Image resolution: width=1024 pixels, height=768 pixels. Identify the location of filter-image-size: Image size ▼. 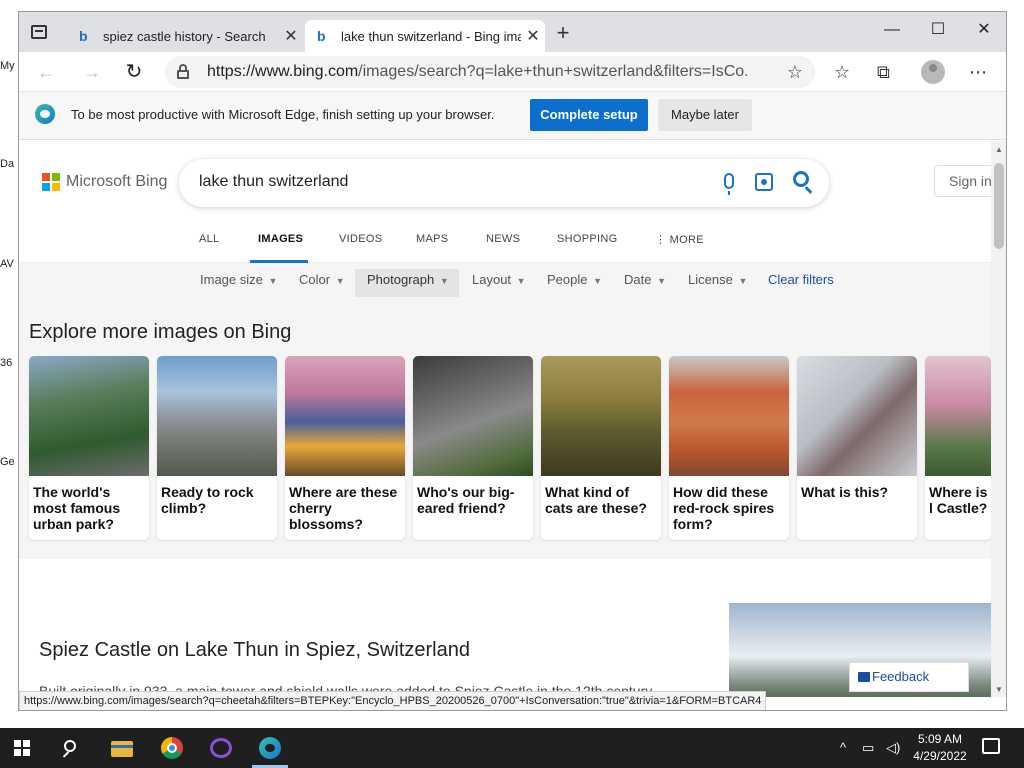
(238, 283).